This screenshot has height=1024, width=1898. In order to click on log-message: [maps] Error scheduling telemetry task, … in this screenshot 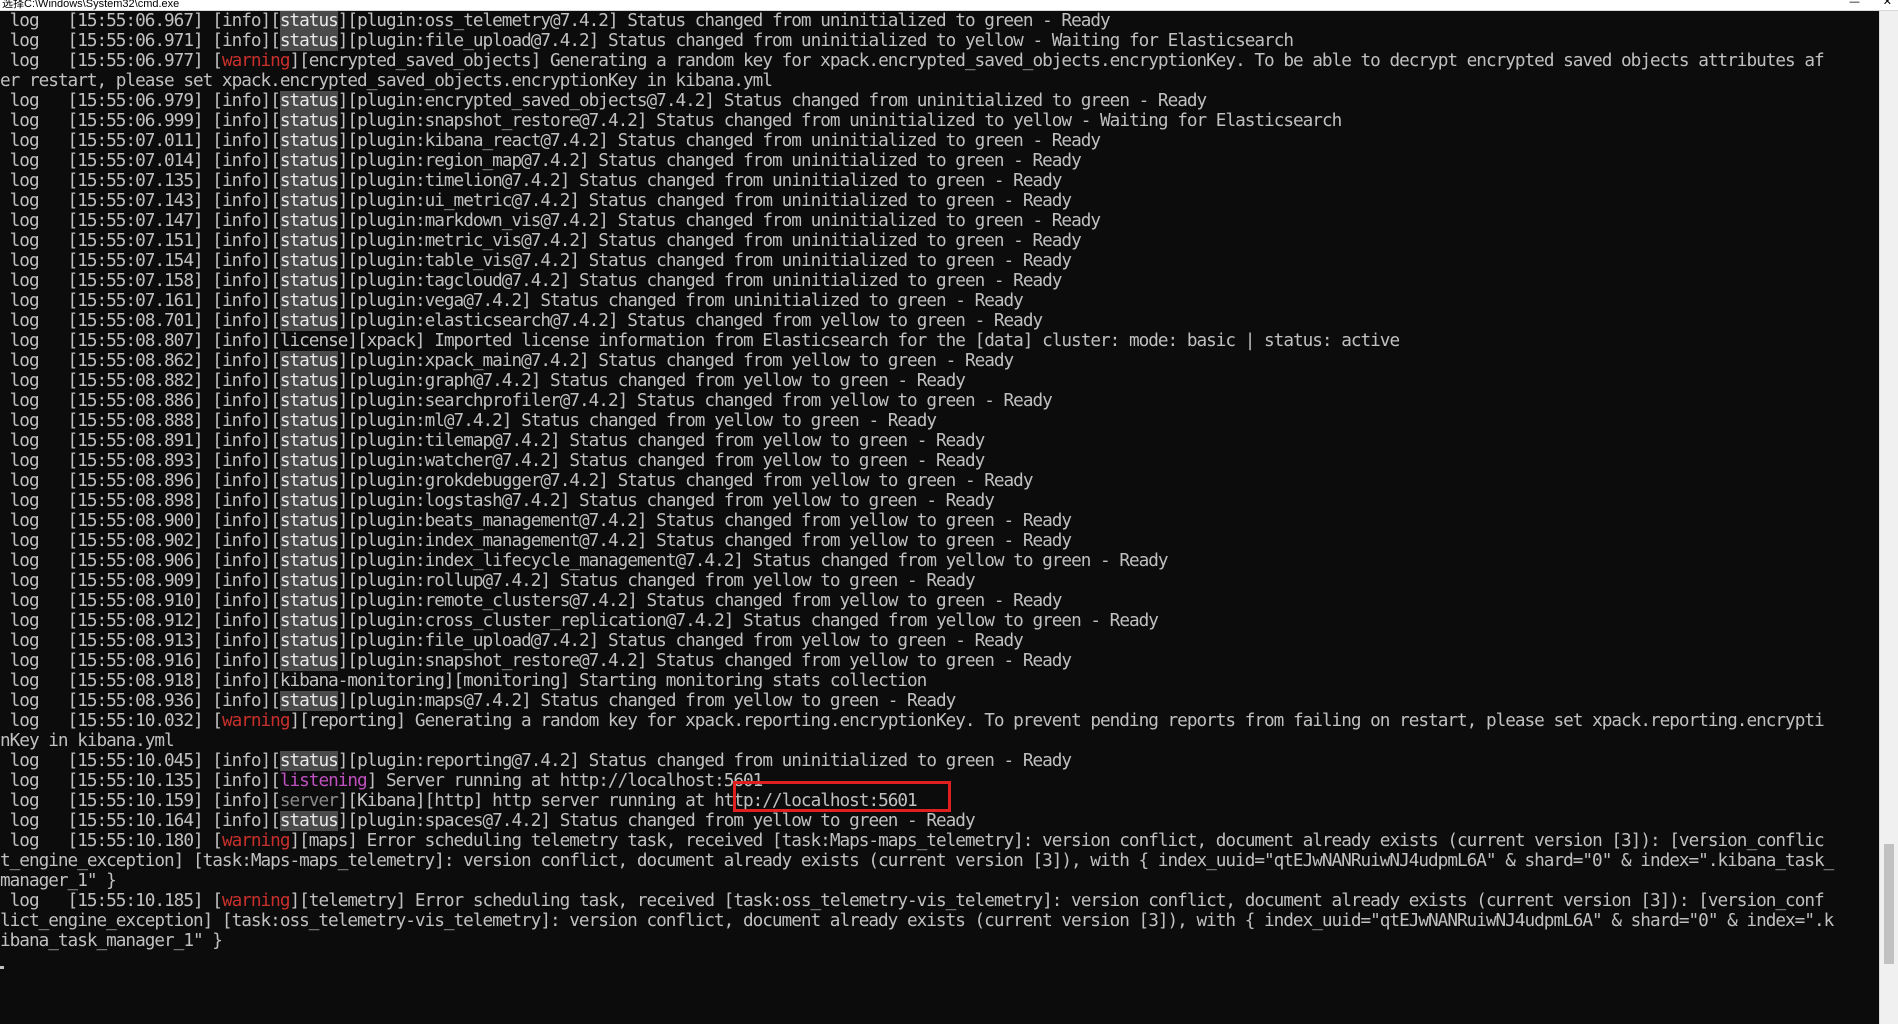, I will do `click(1062, 841)`.